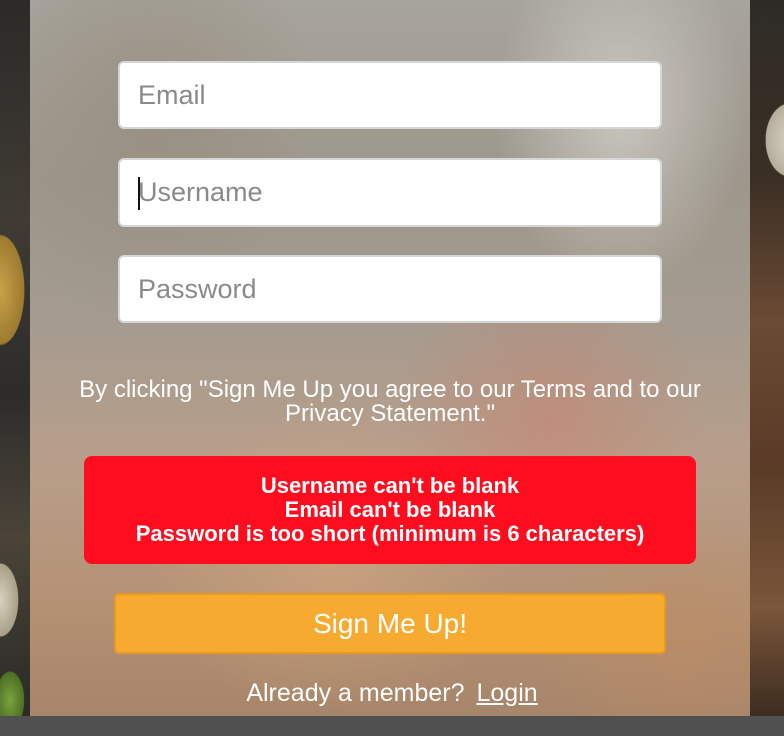 The height and width of the screenshot is (736, 784). Describe the element at coordinates (390, 485) in the screenshot. I see `error-message: Username can't be blank` at that location.